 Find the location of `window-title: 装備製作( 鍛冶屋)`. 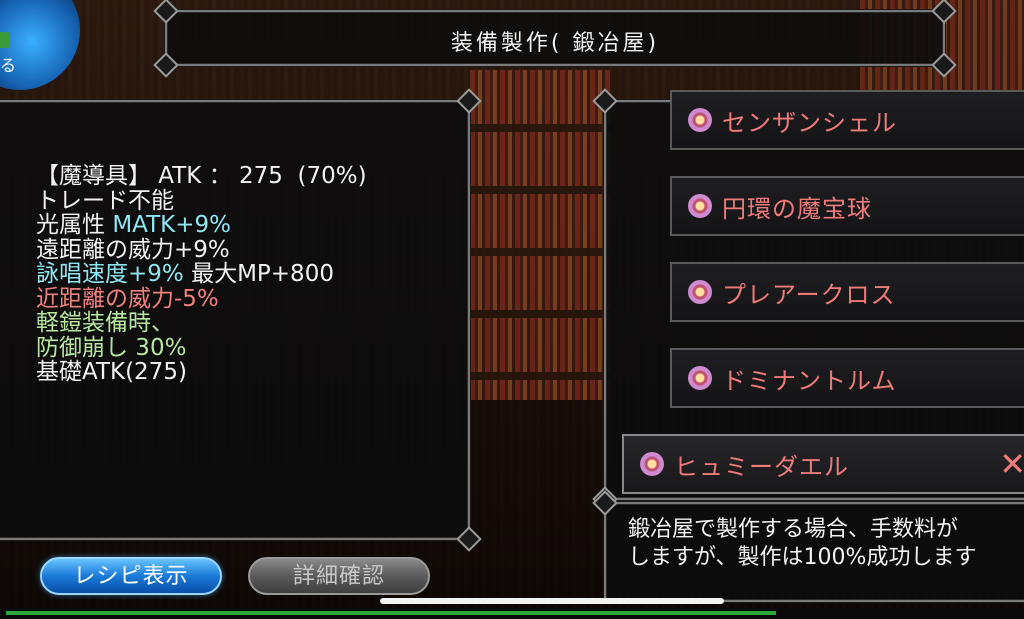

window-title: 装備製作( 鍛冶屋) is located at coordinates (555, 43).